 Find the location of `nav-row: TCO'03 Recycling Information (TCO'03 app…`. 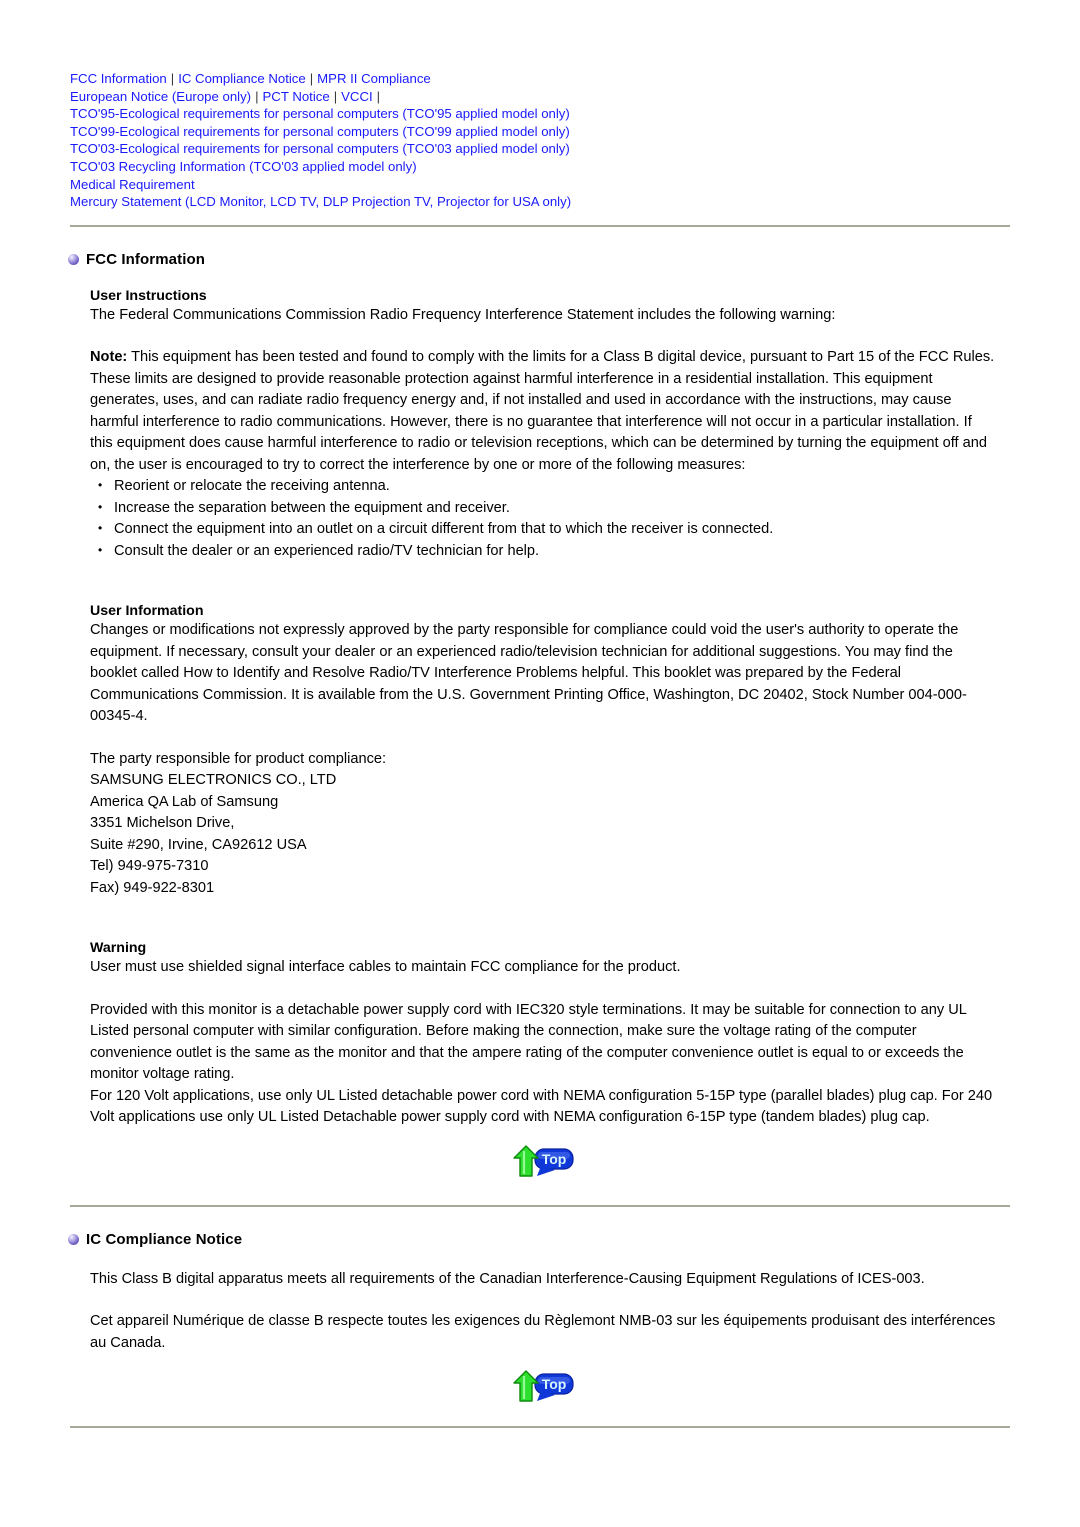

nav-row: TCO'03 Recycling Information (TCO'03 app… is located at coordinates (540, 167).